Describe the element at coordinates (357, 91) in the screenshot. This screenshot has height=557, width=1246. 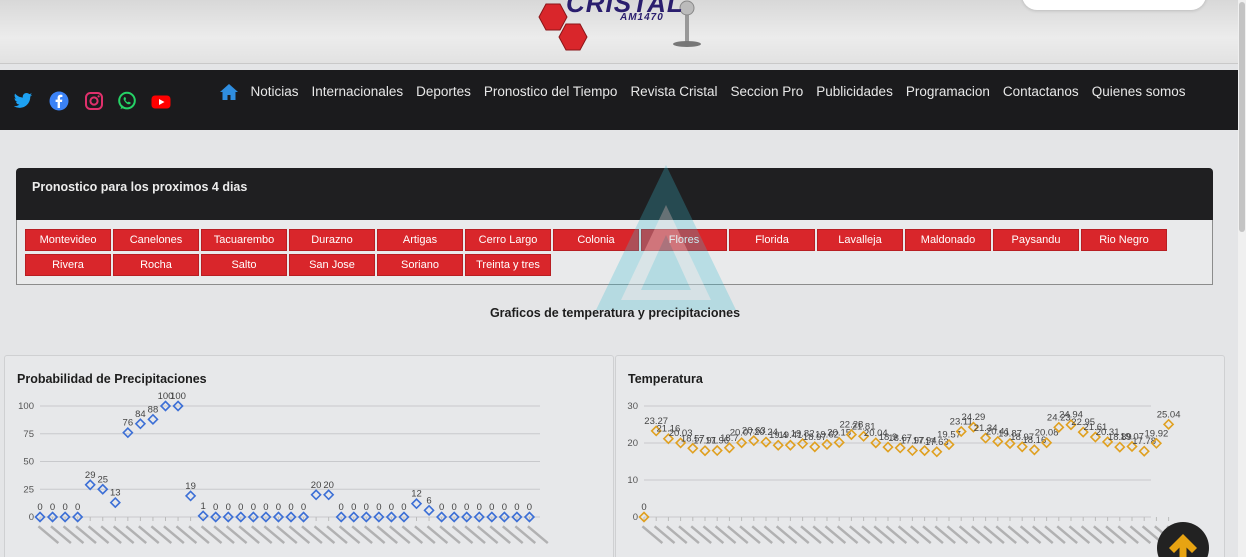
I see `nav-link-internacionales: Internacionales` at that location.